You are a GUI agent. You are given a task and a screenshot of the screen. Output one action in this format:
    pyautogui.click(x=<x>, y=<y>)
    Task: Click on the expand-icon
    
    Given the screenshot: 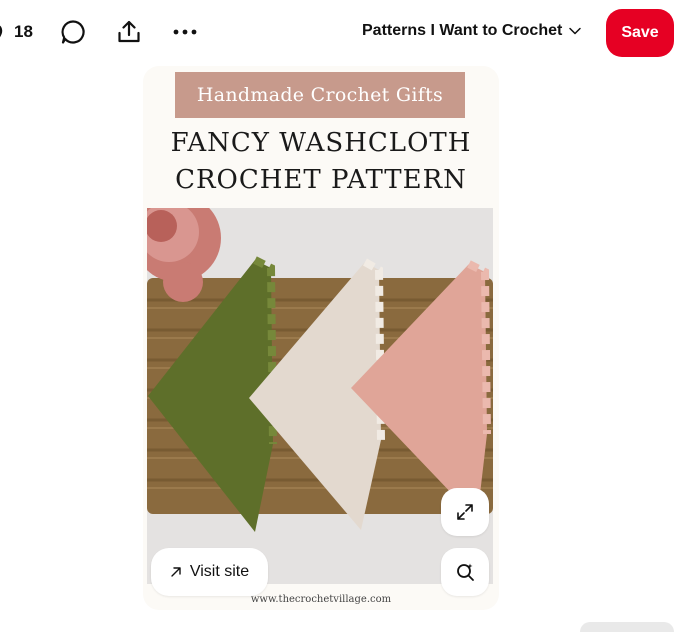 What is the action you would take?
    pyautogui.click(x=465, y=512)
    